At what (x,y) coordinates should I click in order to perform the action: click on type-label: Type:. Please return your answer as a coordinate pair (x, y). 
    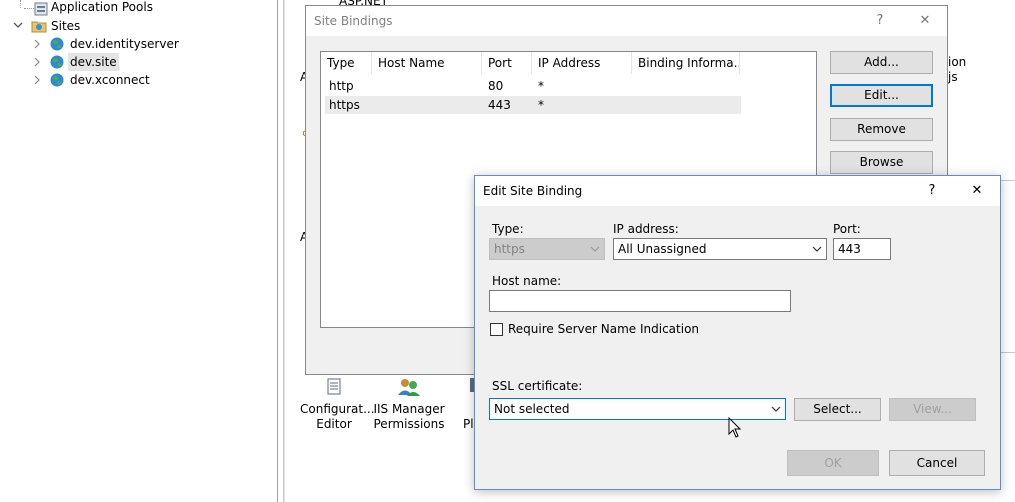
    Looking at the image, I should click on (508, 229).